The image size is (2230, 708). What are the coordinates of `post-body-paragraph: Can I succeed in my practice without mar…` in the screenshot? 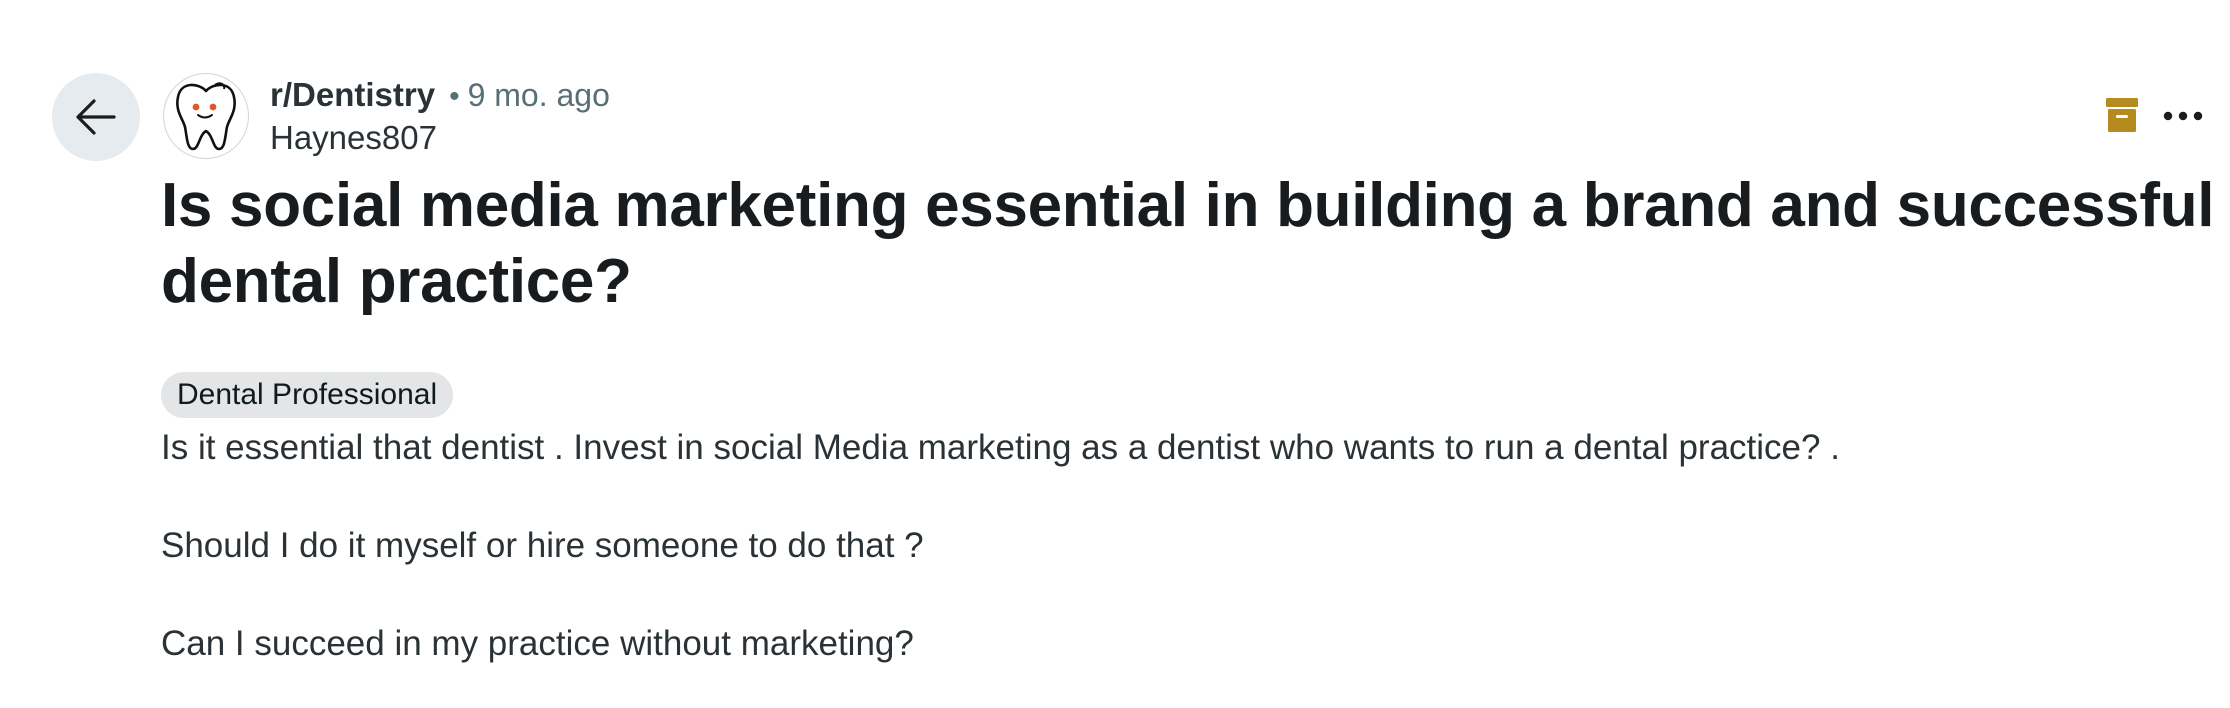 It's located at (537, 643).